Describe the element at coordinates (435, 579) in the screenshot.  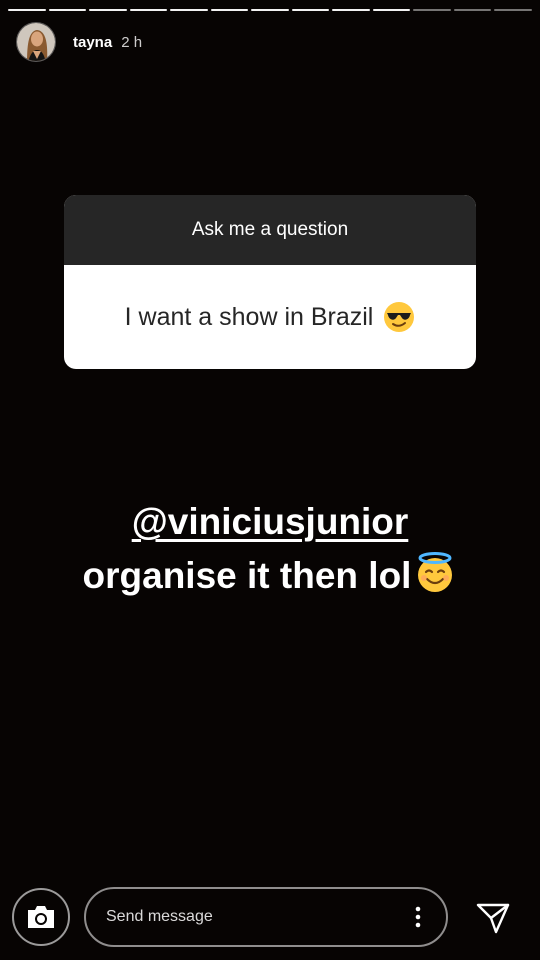
I see `halo-face-icon` at that location.